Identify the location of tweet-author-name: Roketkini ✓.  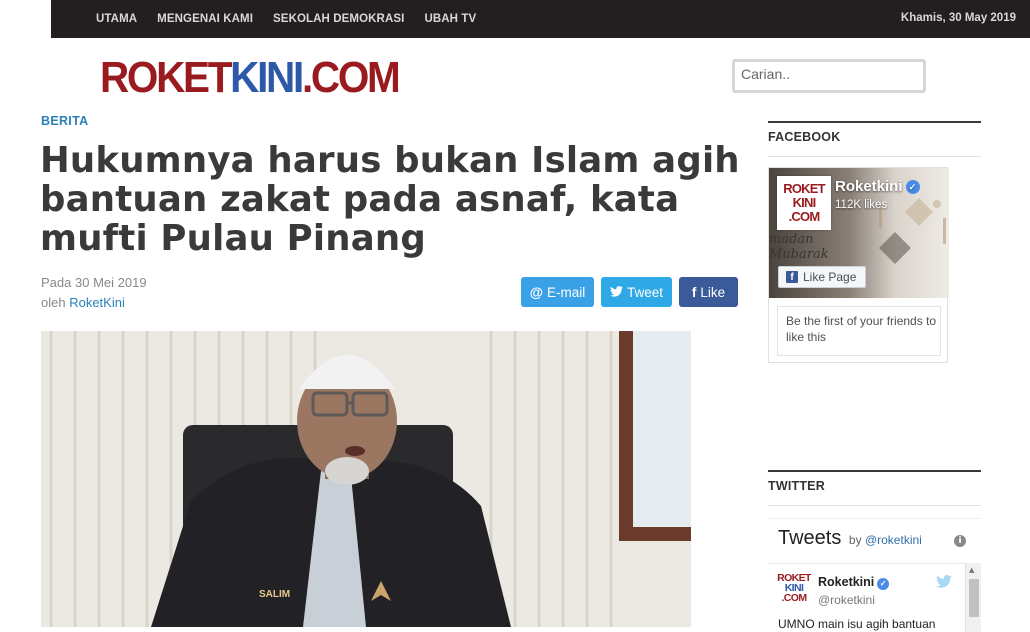
(854, 582).